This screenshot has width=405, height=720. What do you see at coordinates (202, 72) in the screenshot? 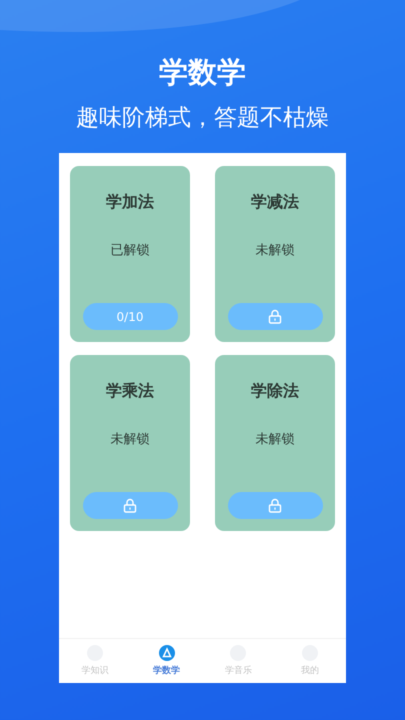
I see `page-title: 学数学` at bounding box center [202, 72].